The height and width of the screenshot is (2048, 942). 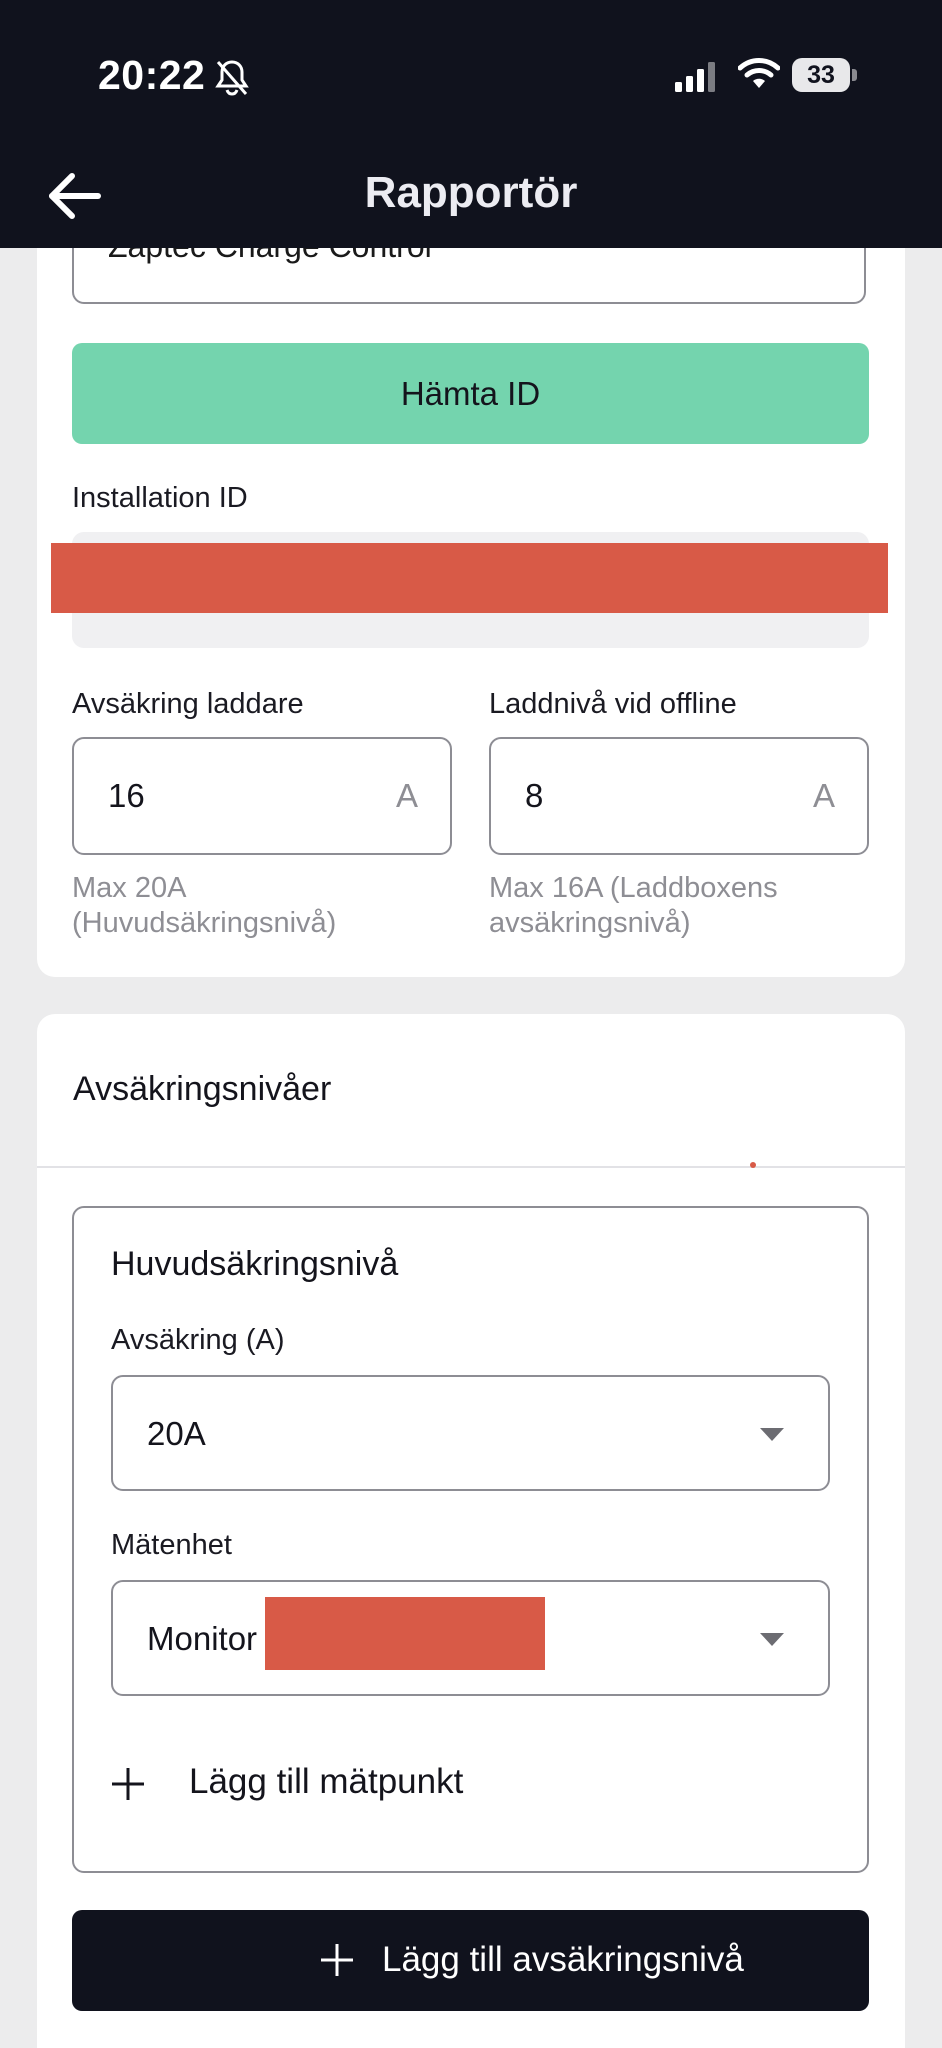 What do you see at coordinates (753, 1165) in the screenshot?
I see `indicator-dot` at bounding box center [753, 1165].